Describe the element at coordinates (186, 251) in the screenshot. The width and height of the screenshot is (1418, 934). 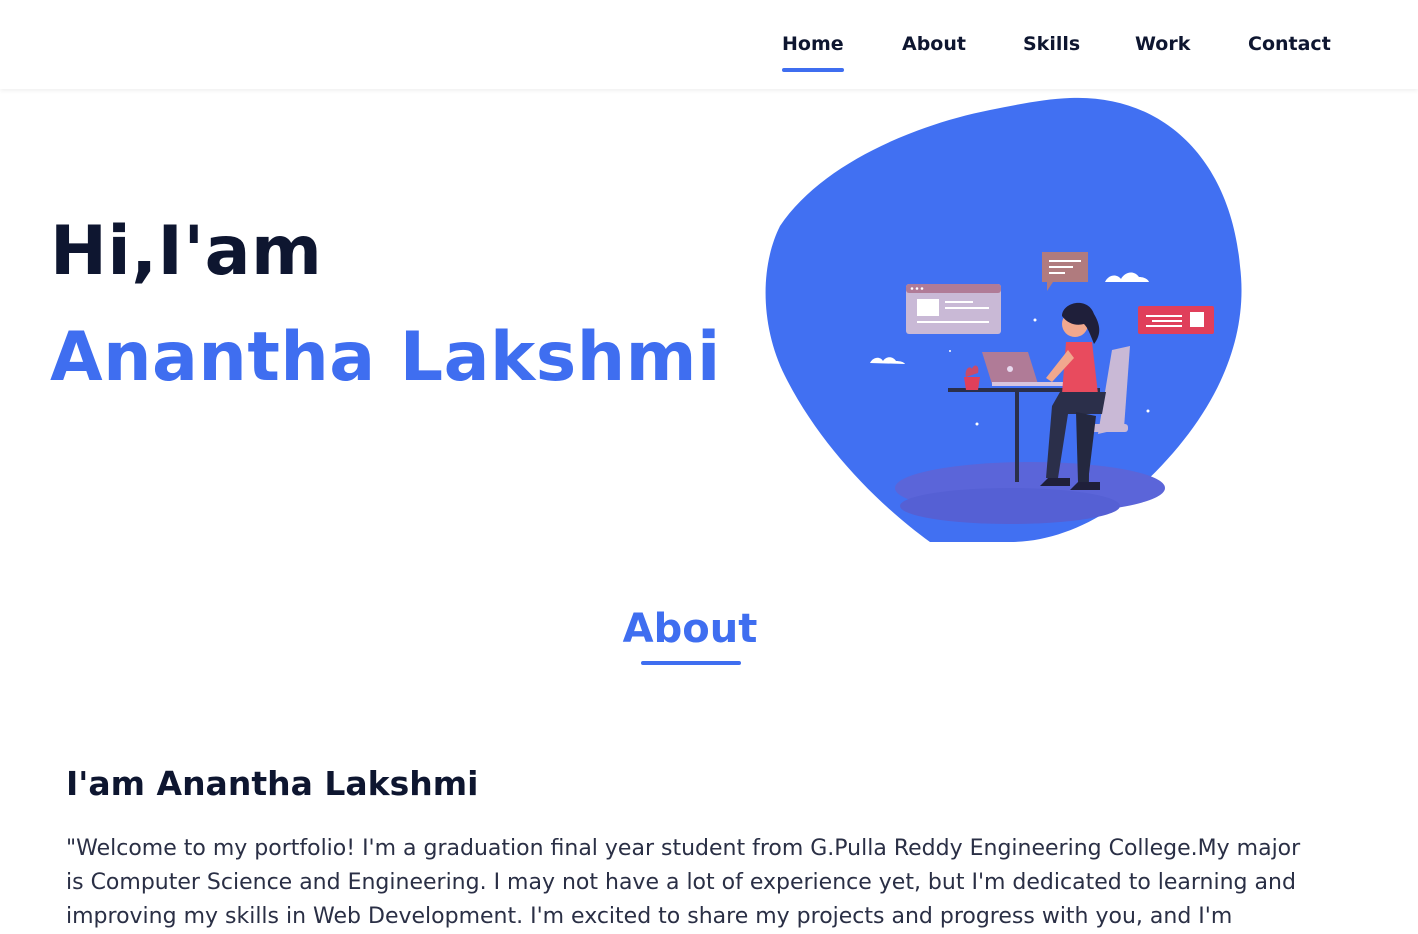
I see `hero-greeting: Hi,I'am` at that location.